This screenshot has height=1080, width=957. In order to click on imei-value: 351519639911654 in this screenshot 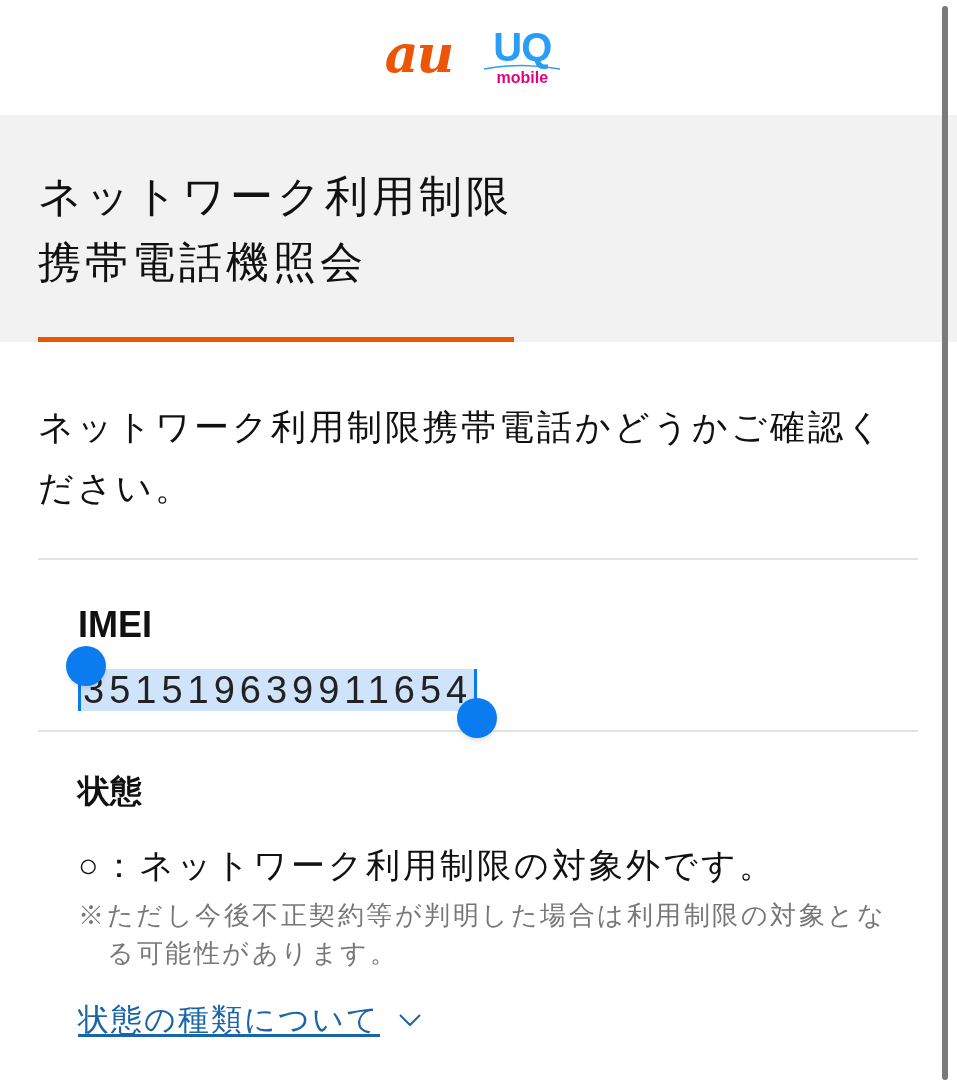, I will do `click(278, 690)`.